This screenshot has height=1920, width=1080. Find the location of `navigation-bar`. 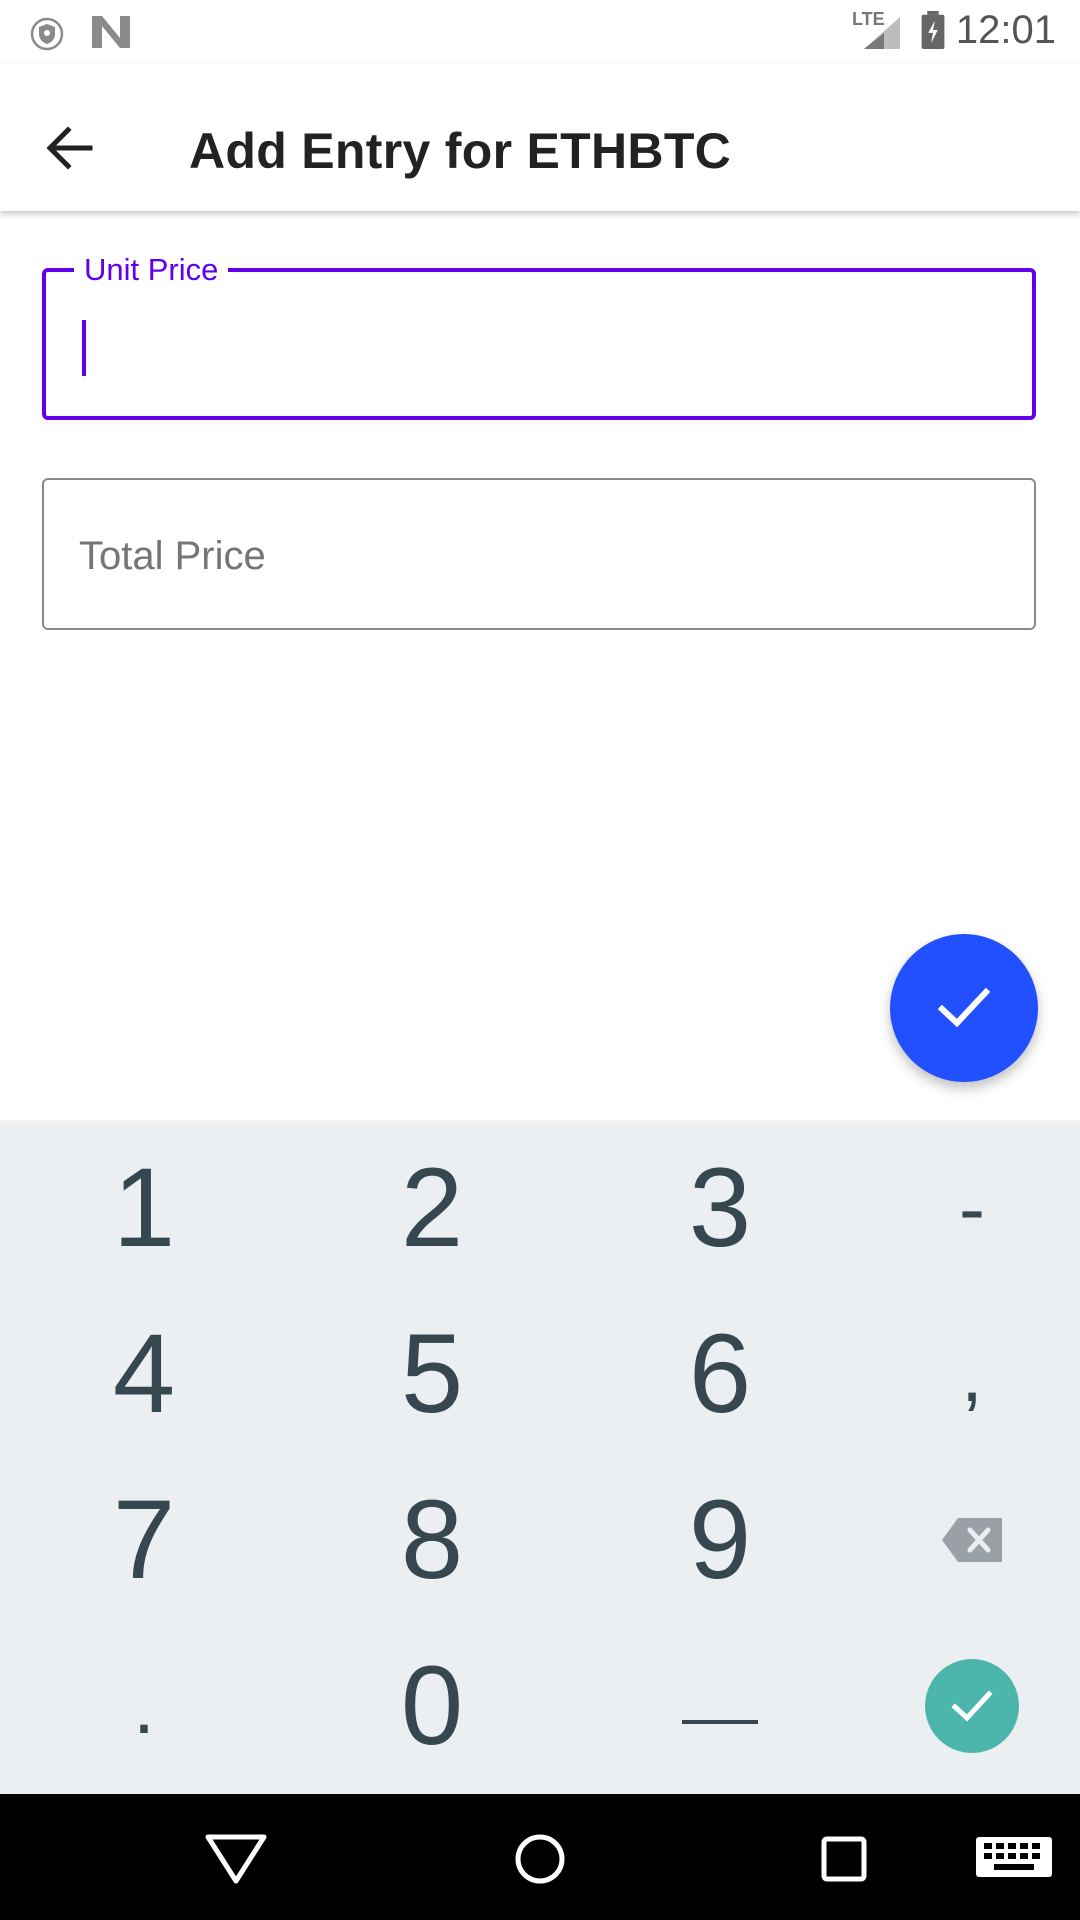

navigation-bar is located at coordinates (540, 1857).